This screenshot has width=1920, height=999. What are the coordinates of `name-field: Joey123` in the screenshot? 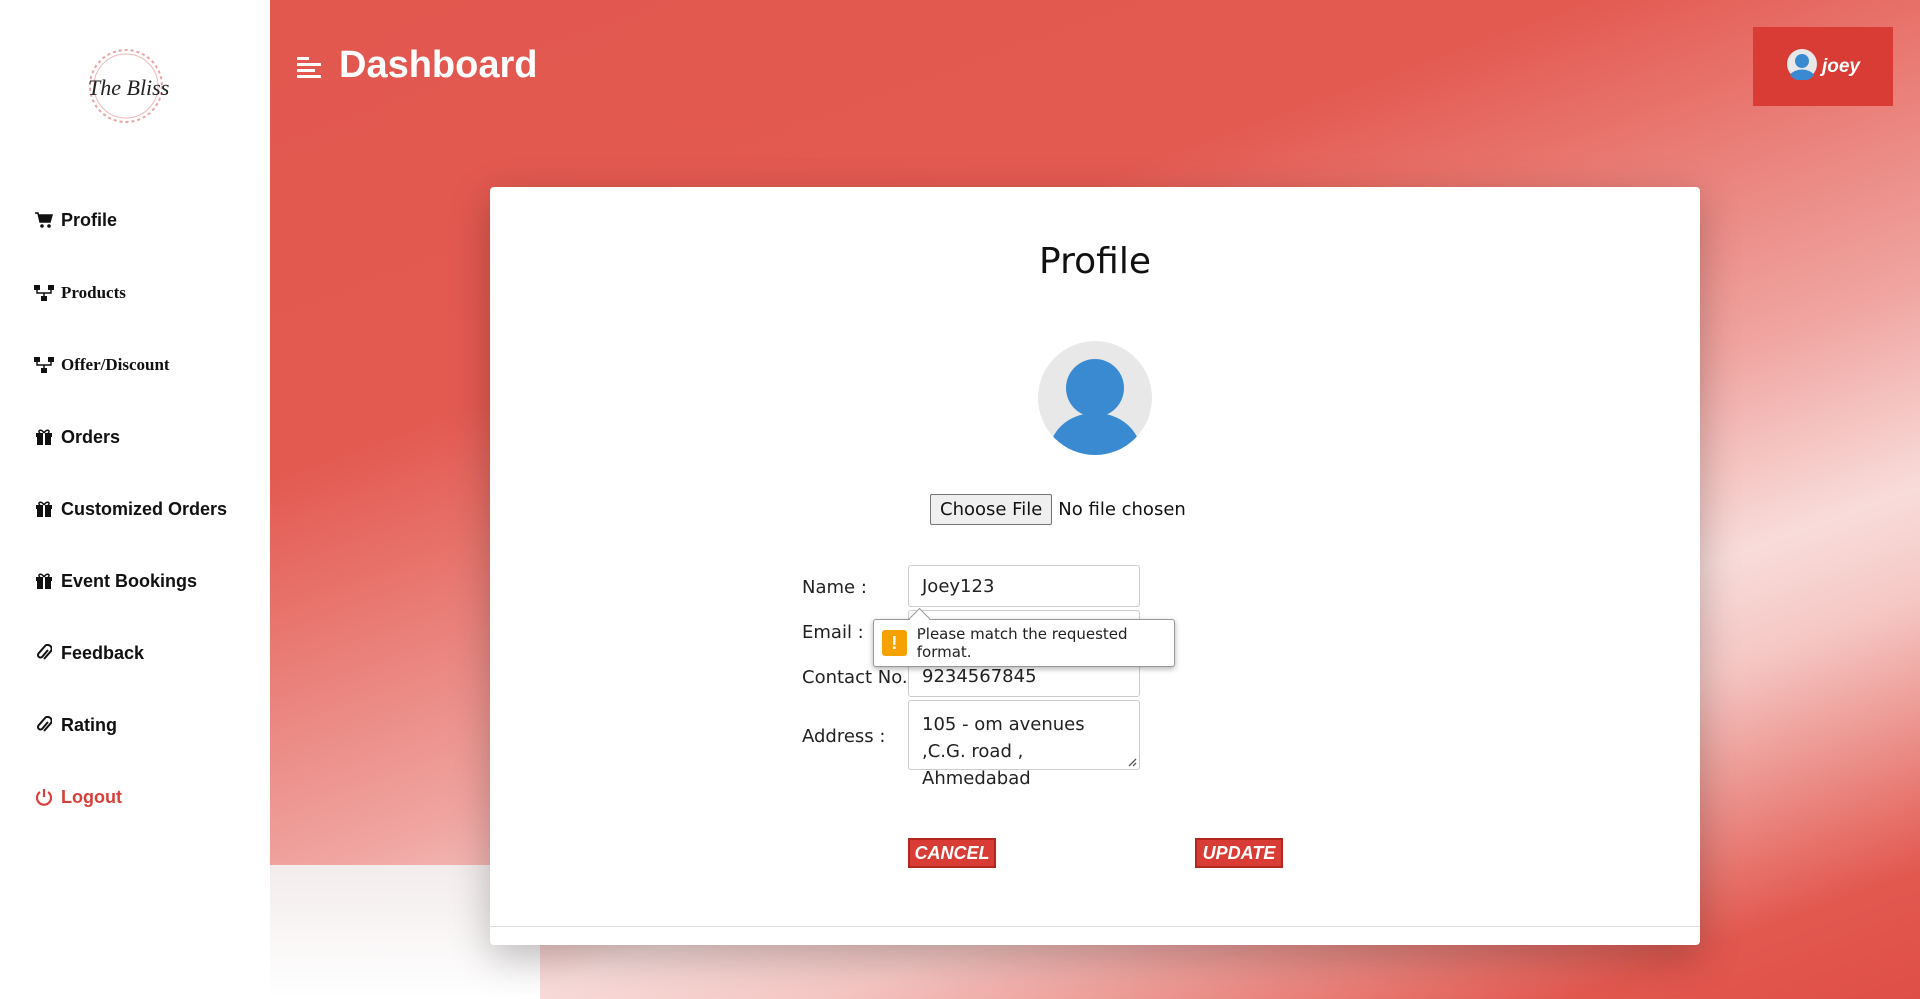 It's located at (1024, 586).